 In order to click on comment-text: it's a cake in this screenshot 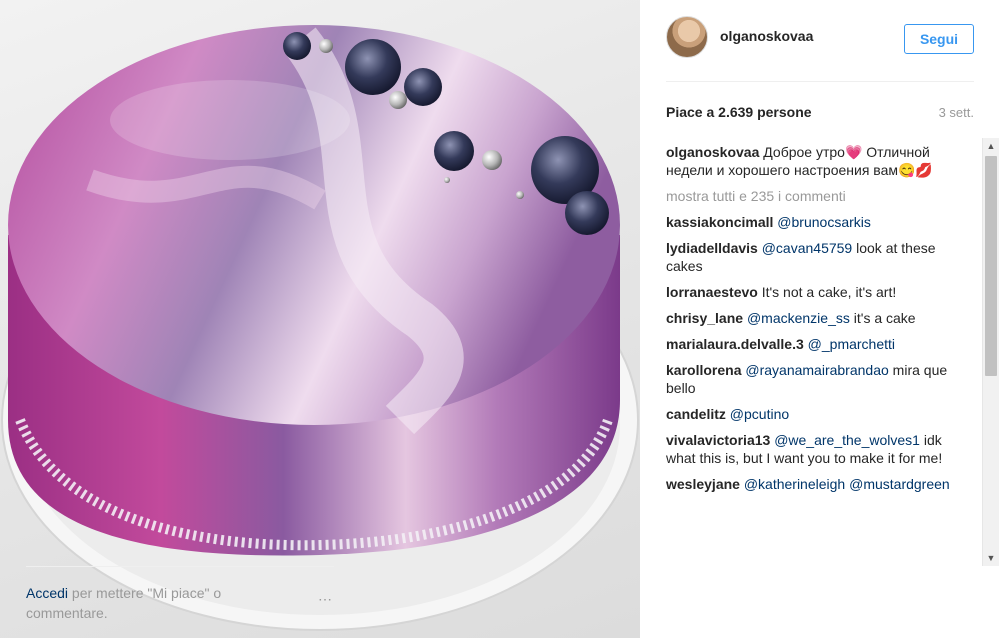, I will do `click(882, 318)`.